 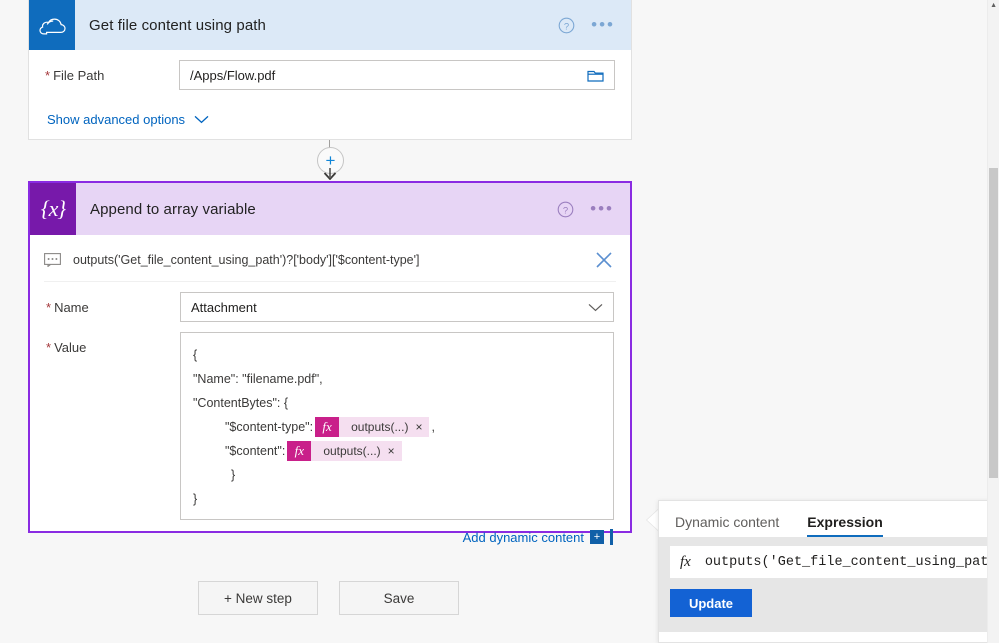 What do you see at coordinates (993, 5) in the screenshot?
I see `scroll-up-icon: ▲` at bounding box center [993, 5].